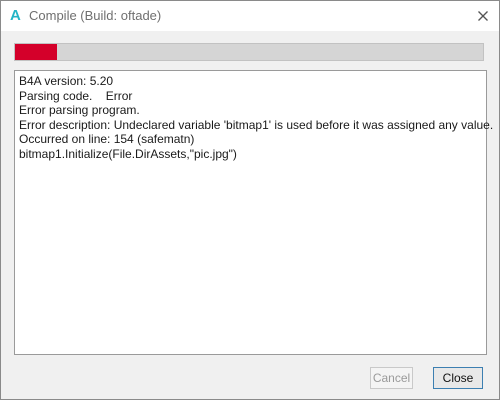 Image resolution: width=500 pixels, height=400 pixels. What do you see at coordinates (391, 378) in the screenshot?
I see `cancel-button: Cancel` at bounding box center [391, 378].